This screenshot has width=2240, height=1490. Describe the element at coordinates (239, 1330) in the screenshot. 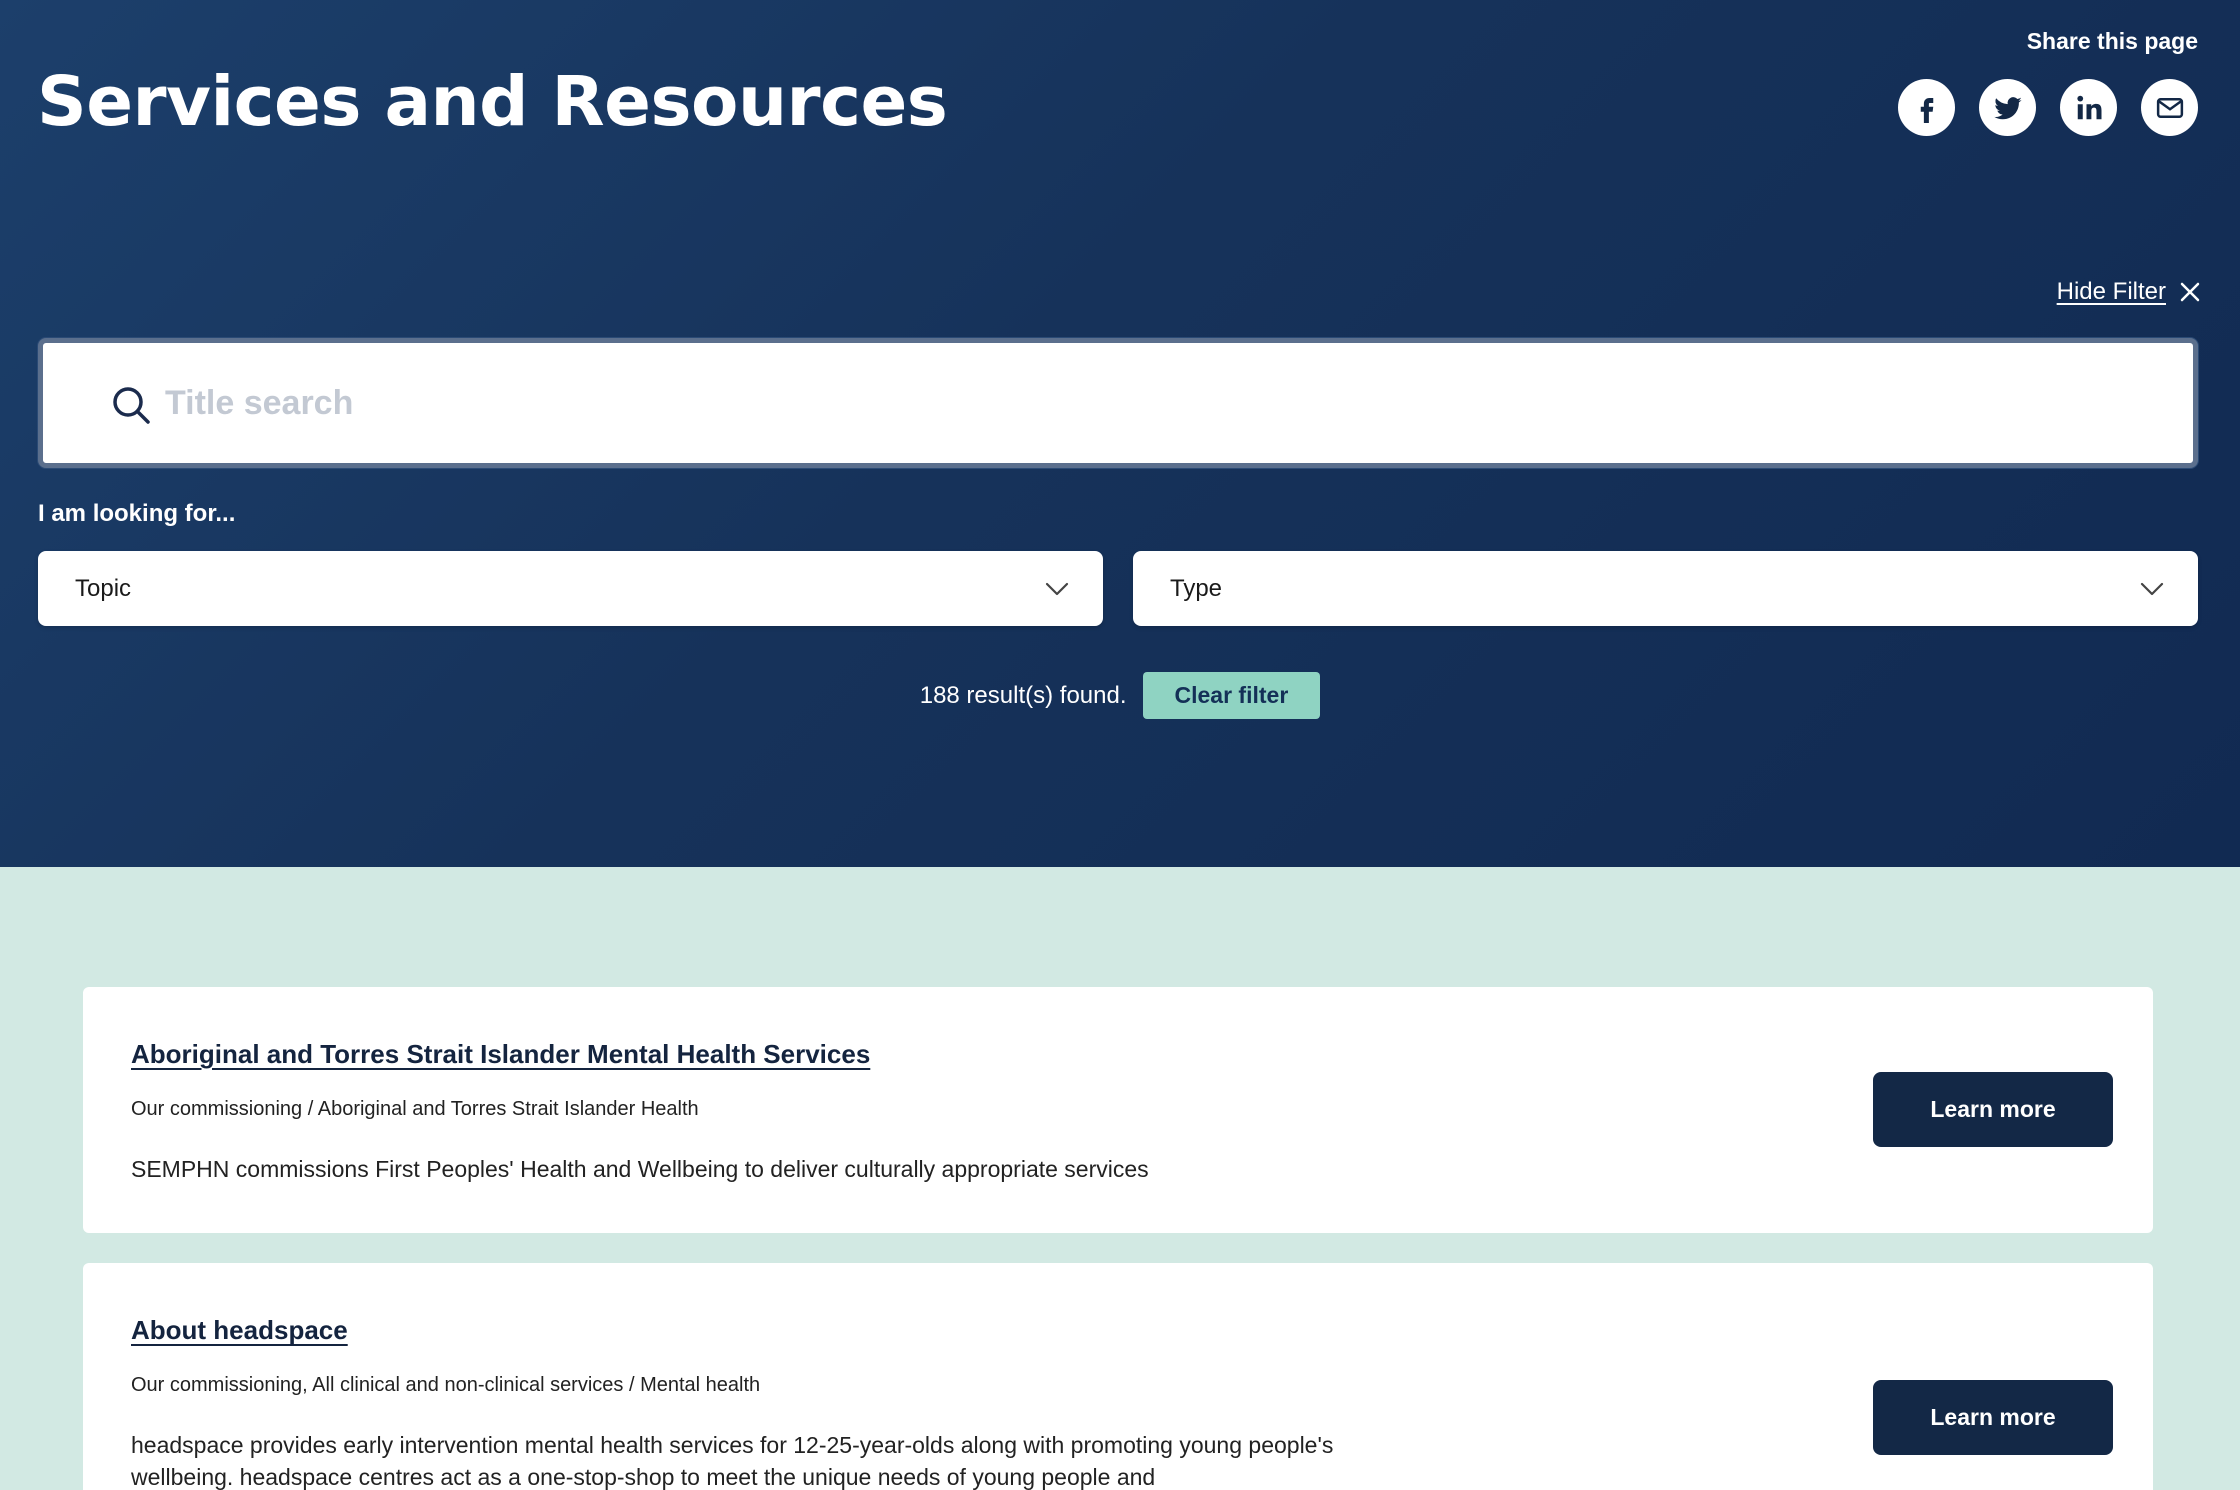

I see `result-title-link: About headspace` at that location.